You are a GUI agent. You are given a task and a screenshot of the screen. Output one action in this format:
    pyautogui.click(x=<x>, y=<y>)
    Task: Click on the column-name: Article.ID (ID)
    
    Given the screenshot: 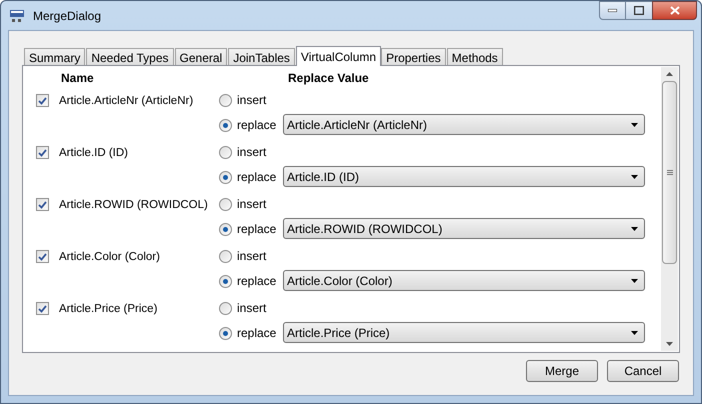 What is the action you would take?
    pyautogui.click(x=94, y=153)
    